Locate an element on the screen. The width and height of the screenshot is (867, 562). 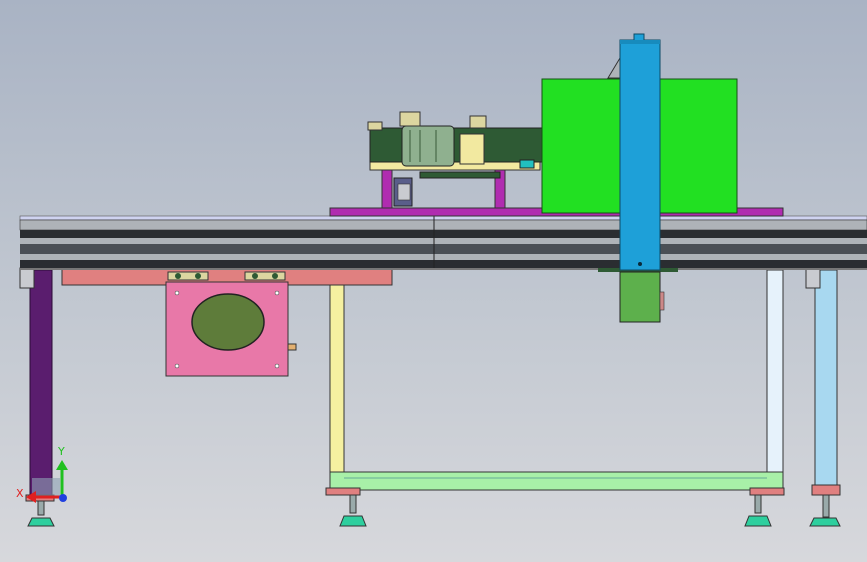
conveyor-rail is located at coordinates (443, 242).